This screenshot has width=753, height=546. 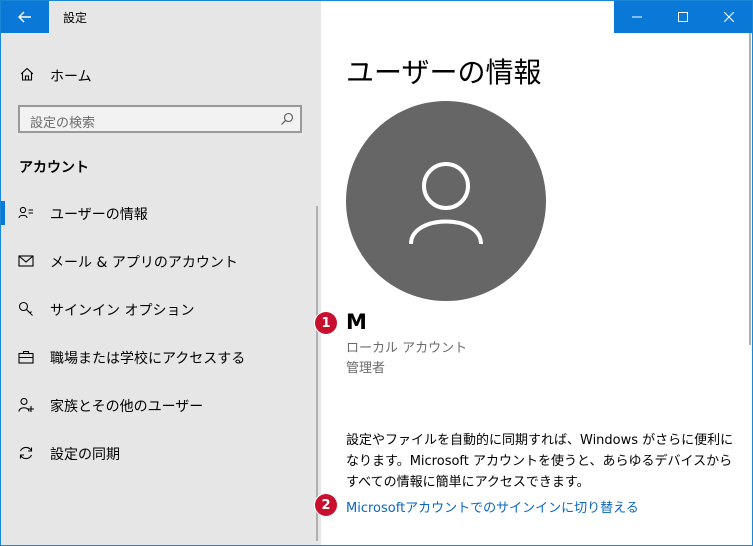 What do you see at coordinates (71, 77) in the screenshot?
I see `home-label: ホーム` at bounding box center [71, 77].